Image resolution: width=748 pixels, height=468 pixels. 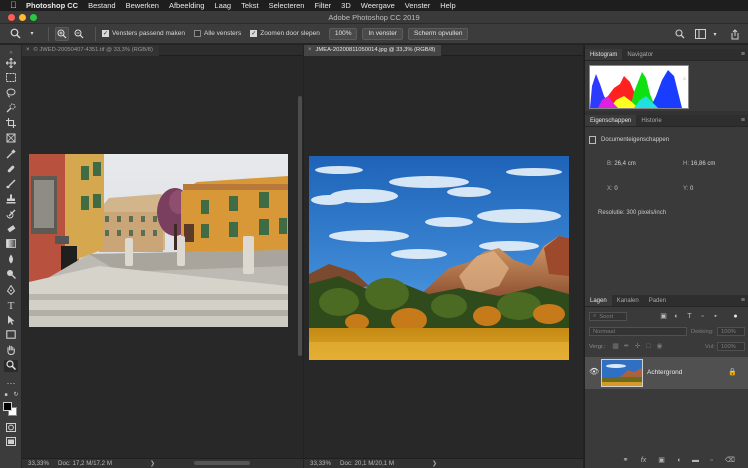 I want to click on tab-history: Historie, so click(x=651, y=120).